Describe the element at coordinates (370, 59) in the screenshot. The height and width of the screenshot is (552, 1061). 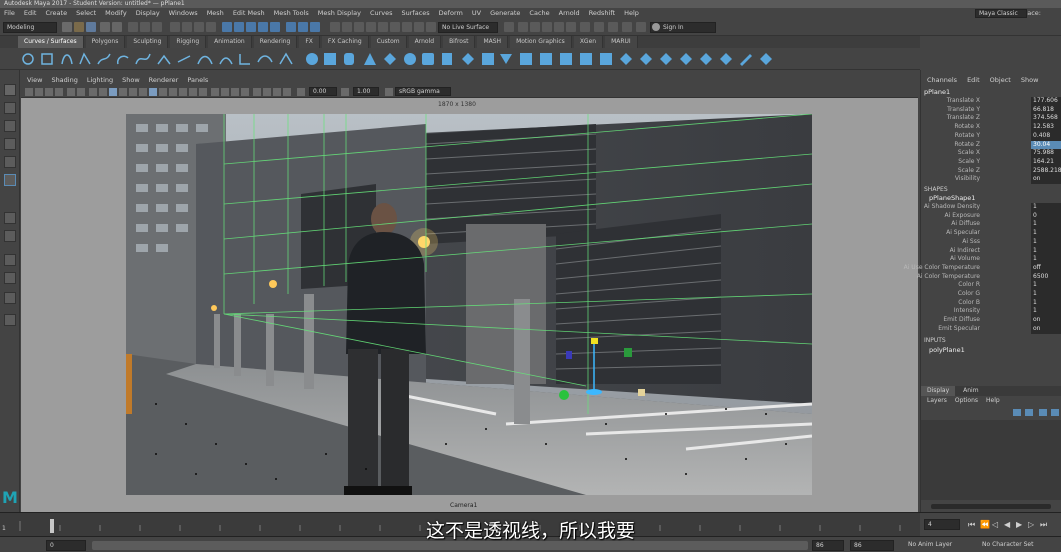
I see `nurbs-cone-icon` at that location.